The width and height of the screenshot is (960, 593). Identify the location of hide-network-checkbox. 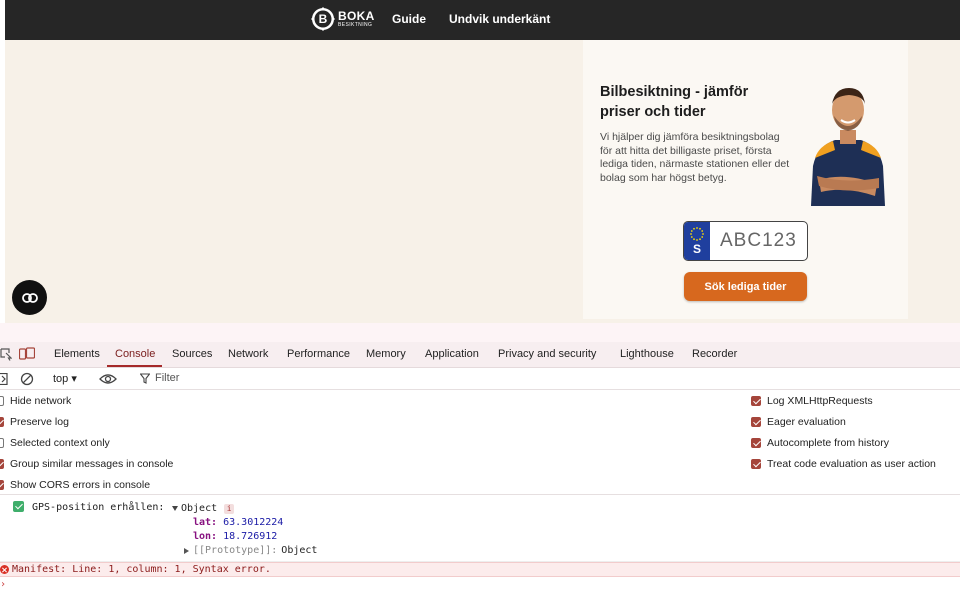
(2, 401).